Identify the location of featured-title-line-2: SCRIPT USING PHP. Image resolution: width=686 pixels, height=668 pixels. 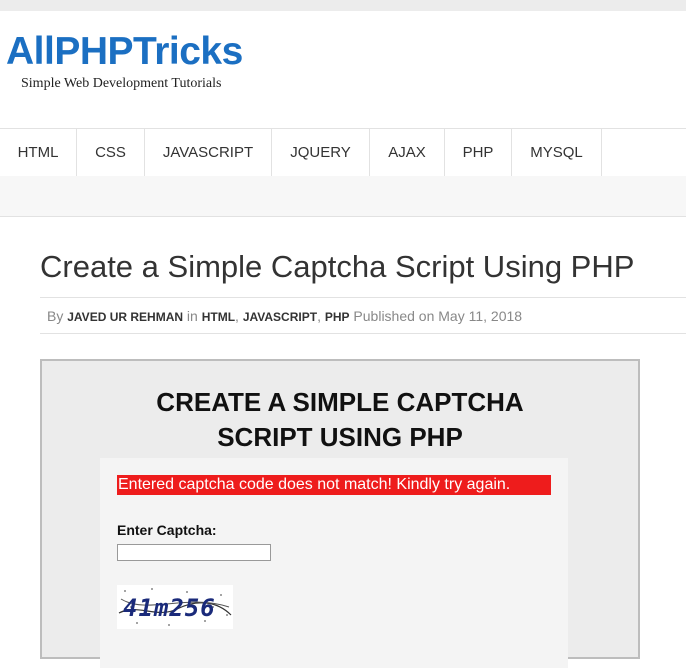
(340, 437).